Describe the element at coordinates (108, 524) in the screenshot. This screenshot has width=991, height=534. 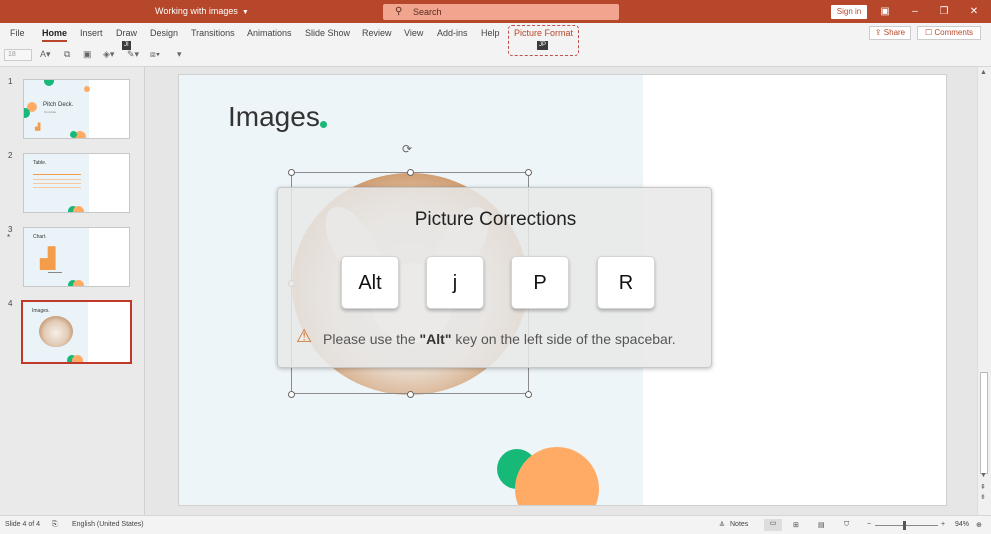
I see `language-status: English (United States)` at that location.